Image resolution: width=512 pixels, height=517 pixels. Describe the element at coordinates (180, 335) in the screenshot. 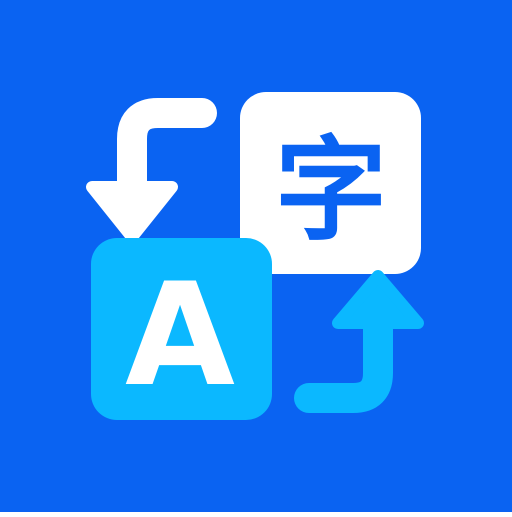

I see `source-language-glyph: A` at that location.